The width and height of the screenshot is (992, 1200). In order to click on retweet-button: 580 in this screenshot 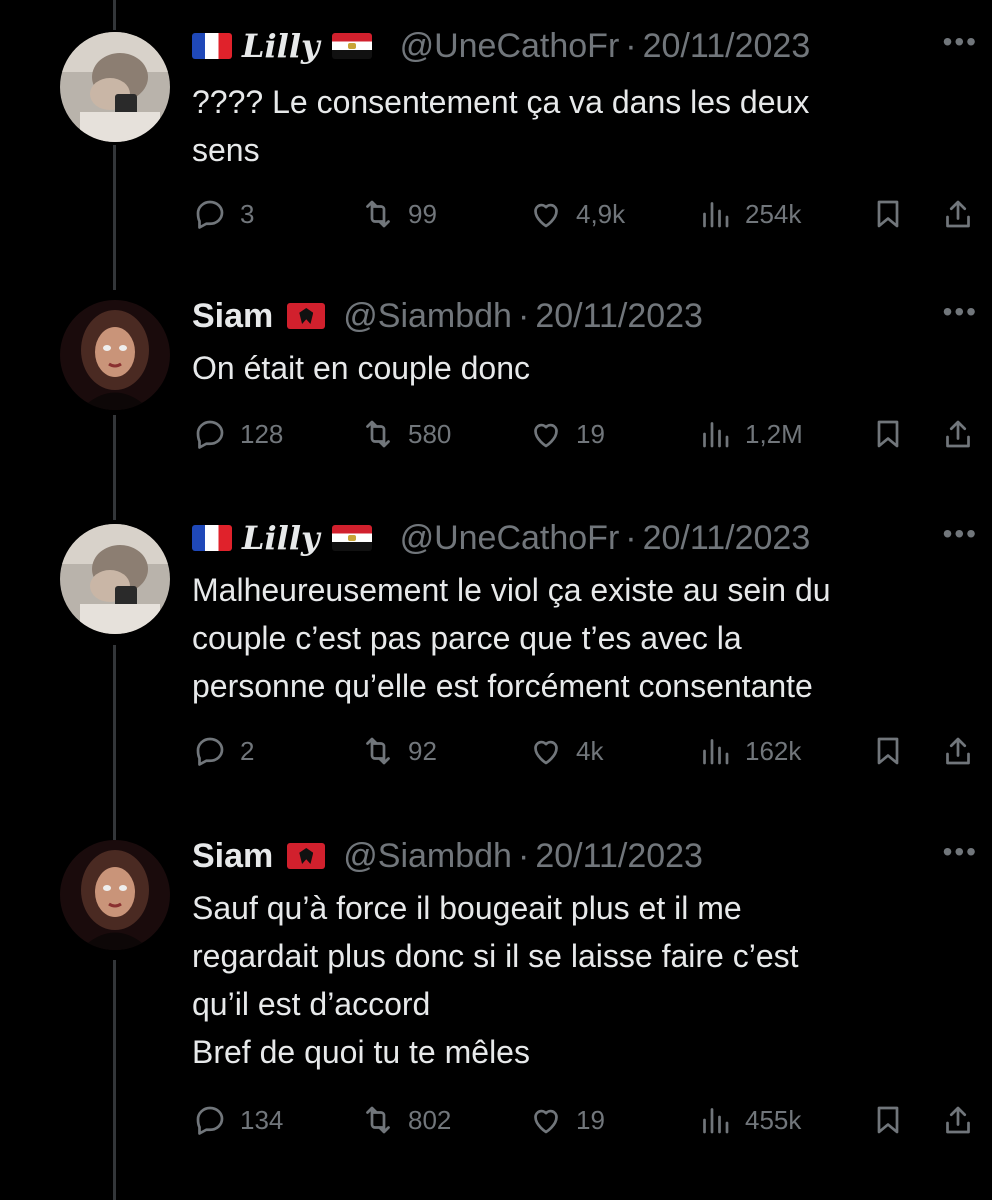, I will do `click(405, 434)`.